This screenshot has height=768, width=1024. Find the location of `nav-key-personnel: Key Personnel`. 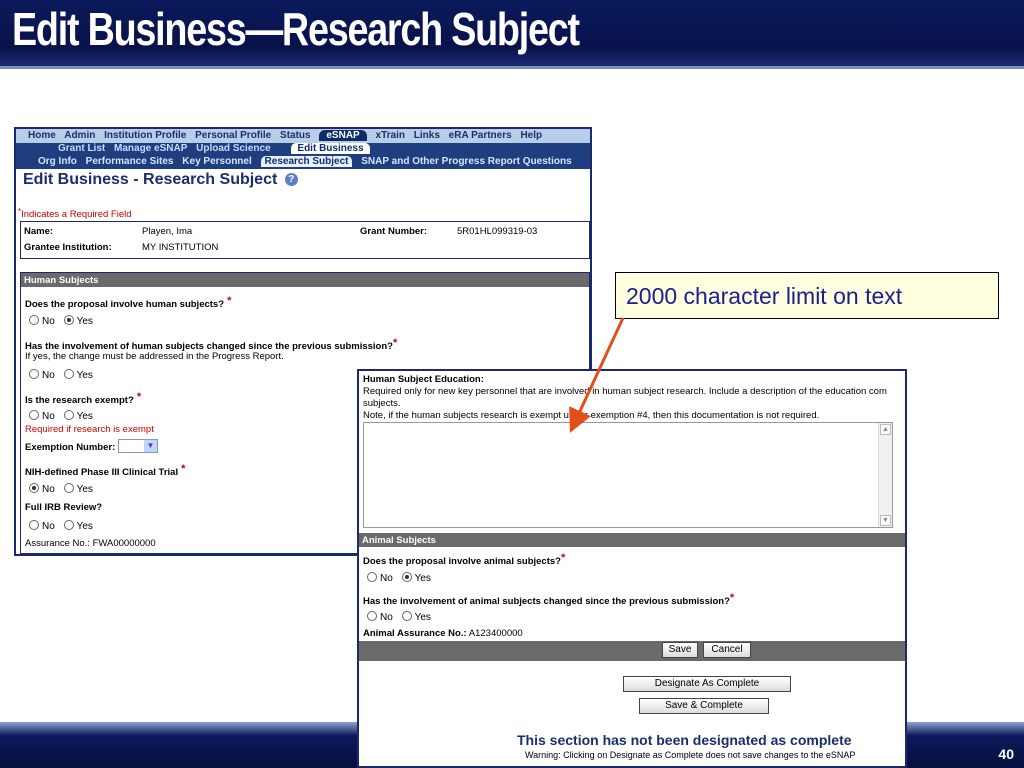

nav-key-personnel: Key Personnel is located at coordinates (216, 161).